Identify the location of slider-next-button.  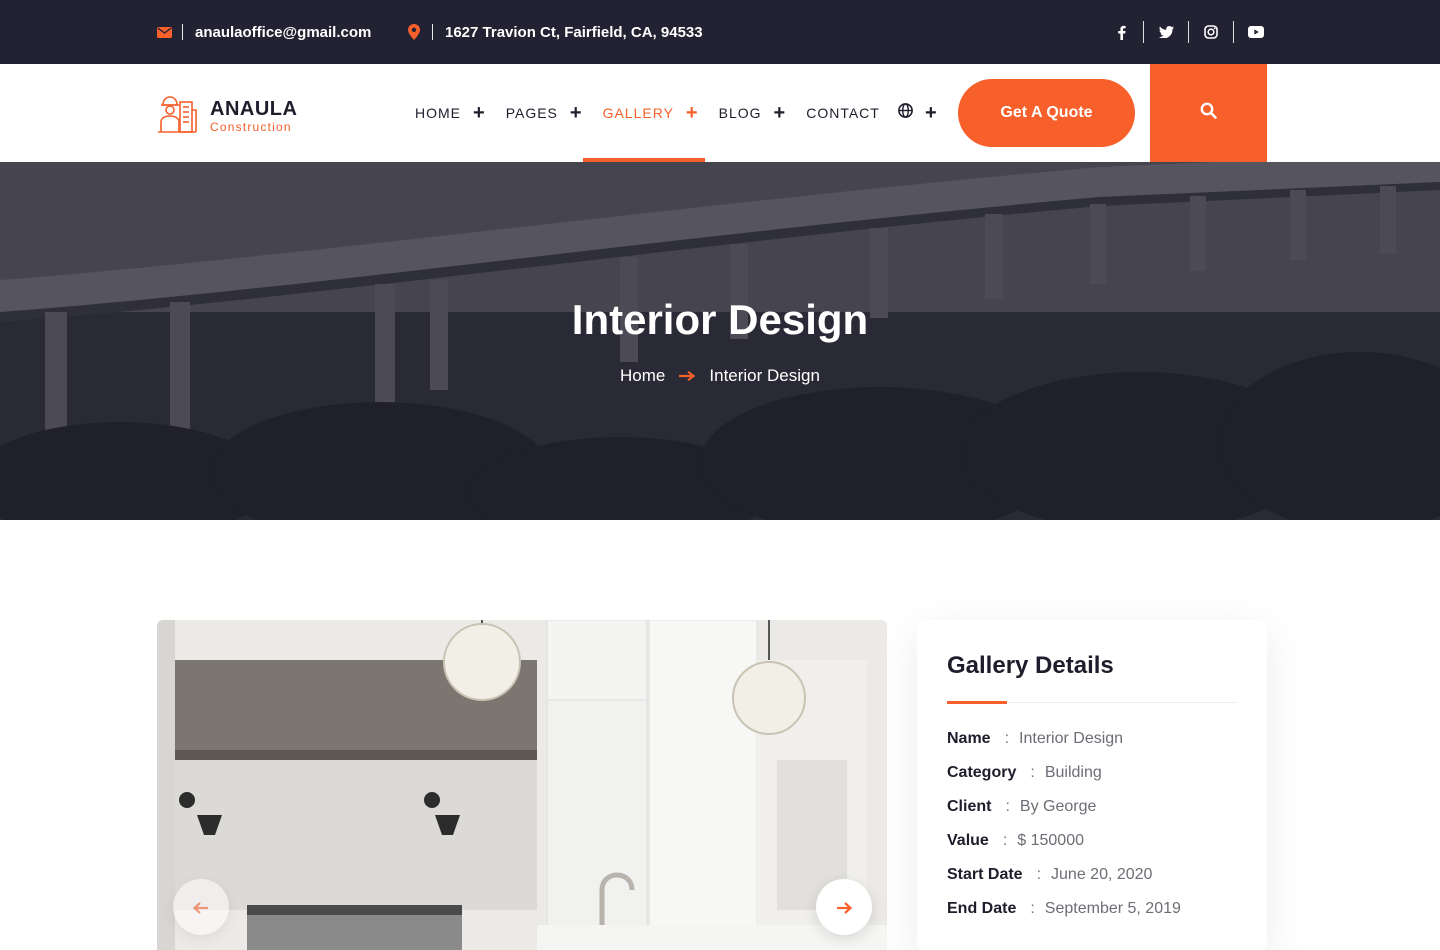
(844, 907).